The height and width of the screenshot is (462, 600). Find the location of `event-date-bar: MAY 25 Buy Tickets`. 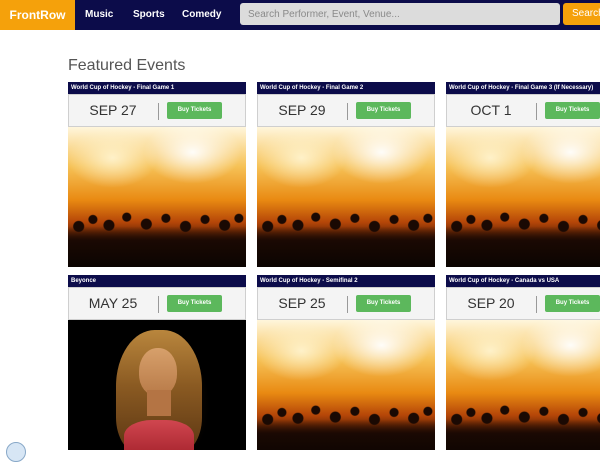

event-date-bar: MAY 25 Buy Tickets is located at coordinates (157, 303).